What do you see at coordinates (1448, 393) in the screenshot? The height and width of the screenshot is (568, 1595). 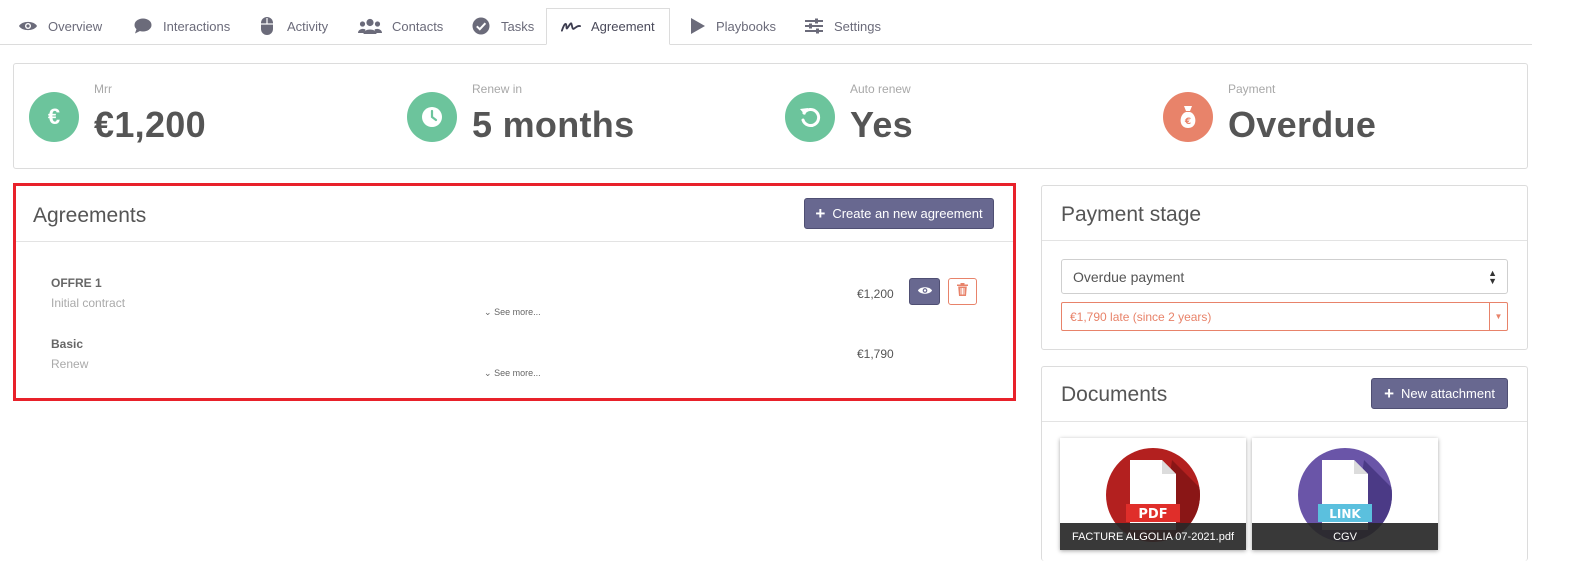 I see `new-attachment-label: New attachment` at bounding box center [1448, 393].